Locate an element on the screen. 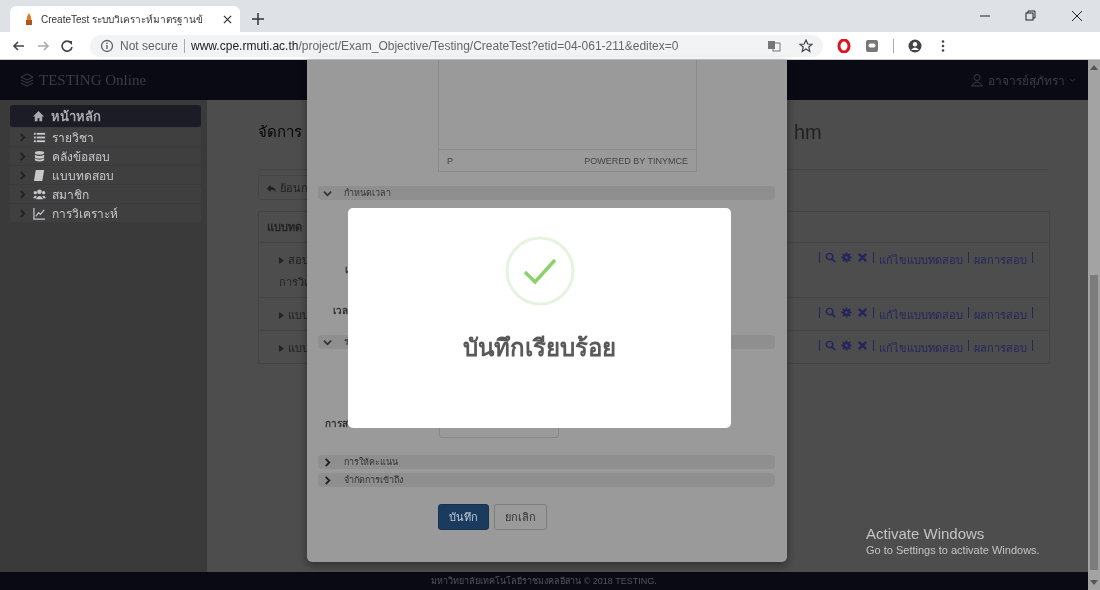  user-icon is located at coordinates (977, 80).